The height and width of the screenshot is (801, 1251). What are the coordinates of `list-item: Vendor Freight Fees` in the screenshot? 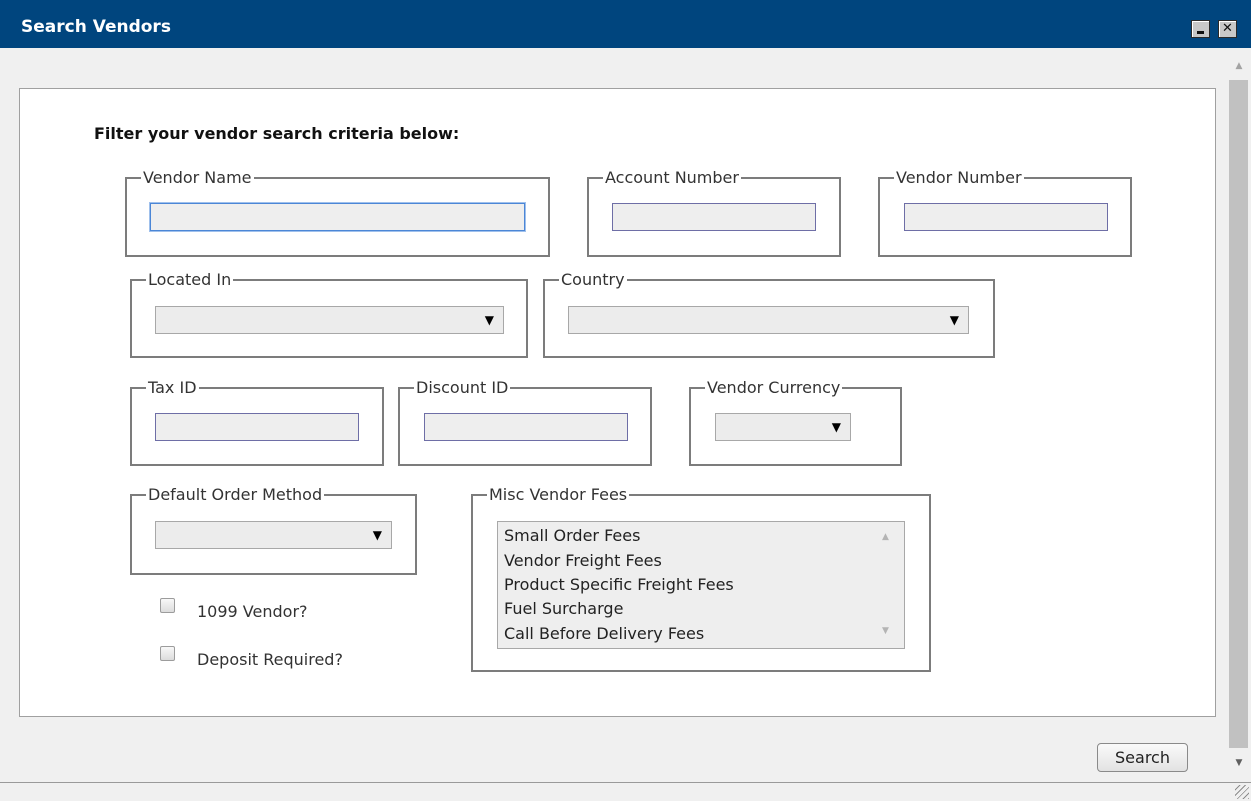 It's located at (583, 561).